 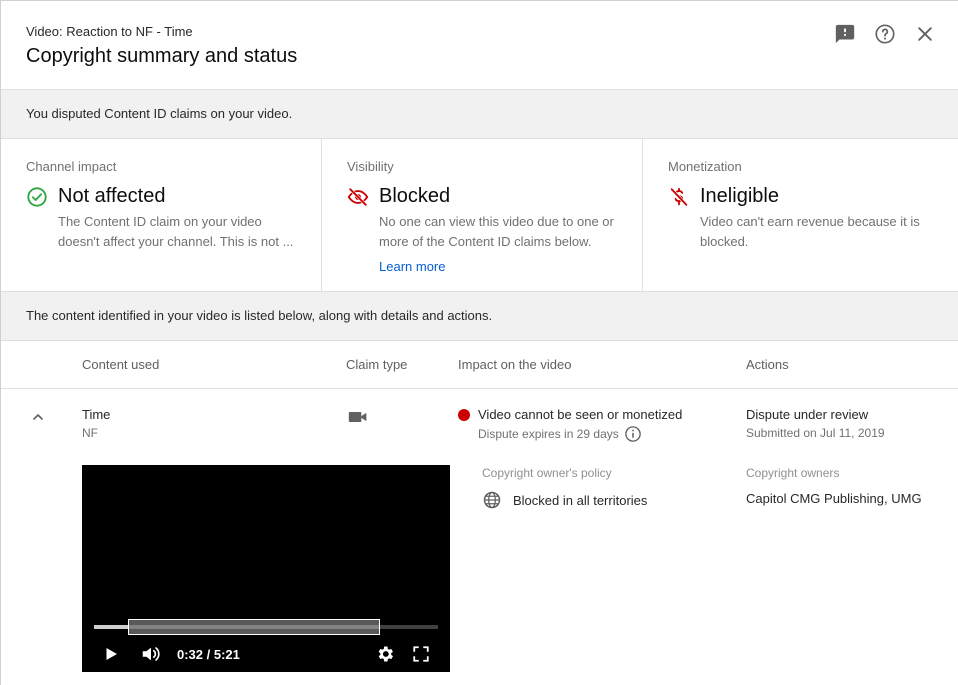 I want to click on card-label: Channel impact, so click(x=71, y=166).